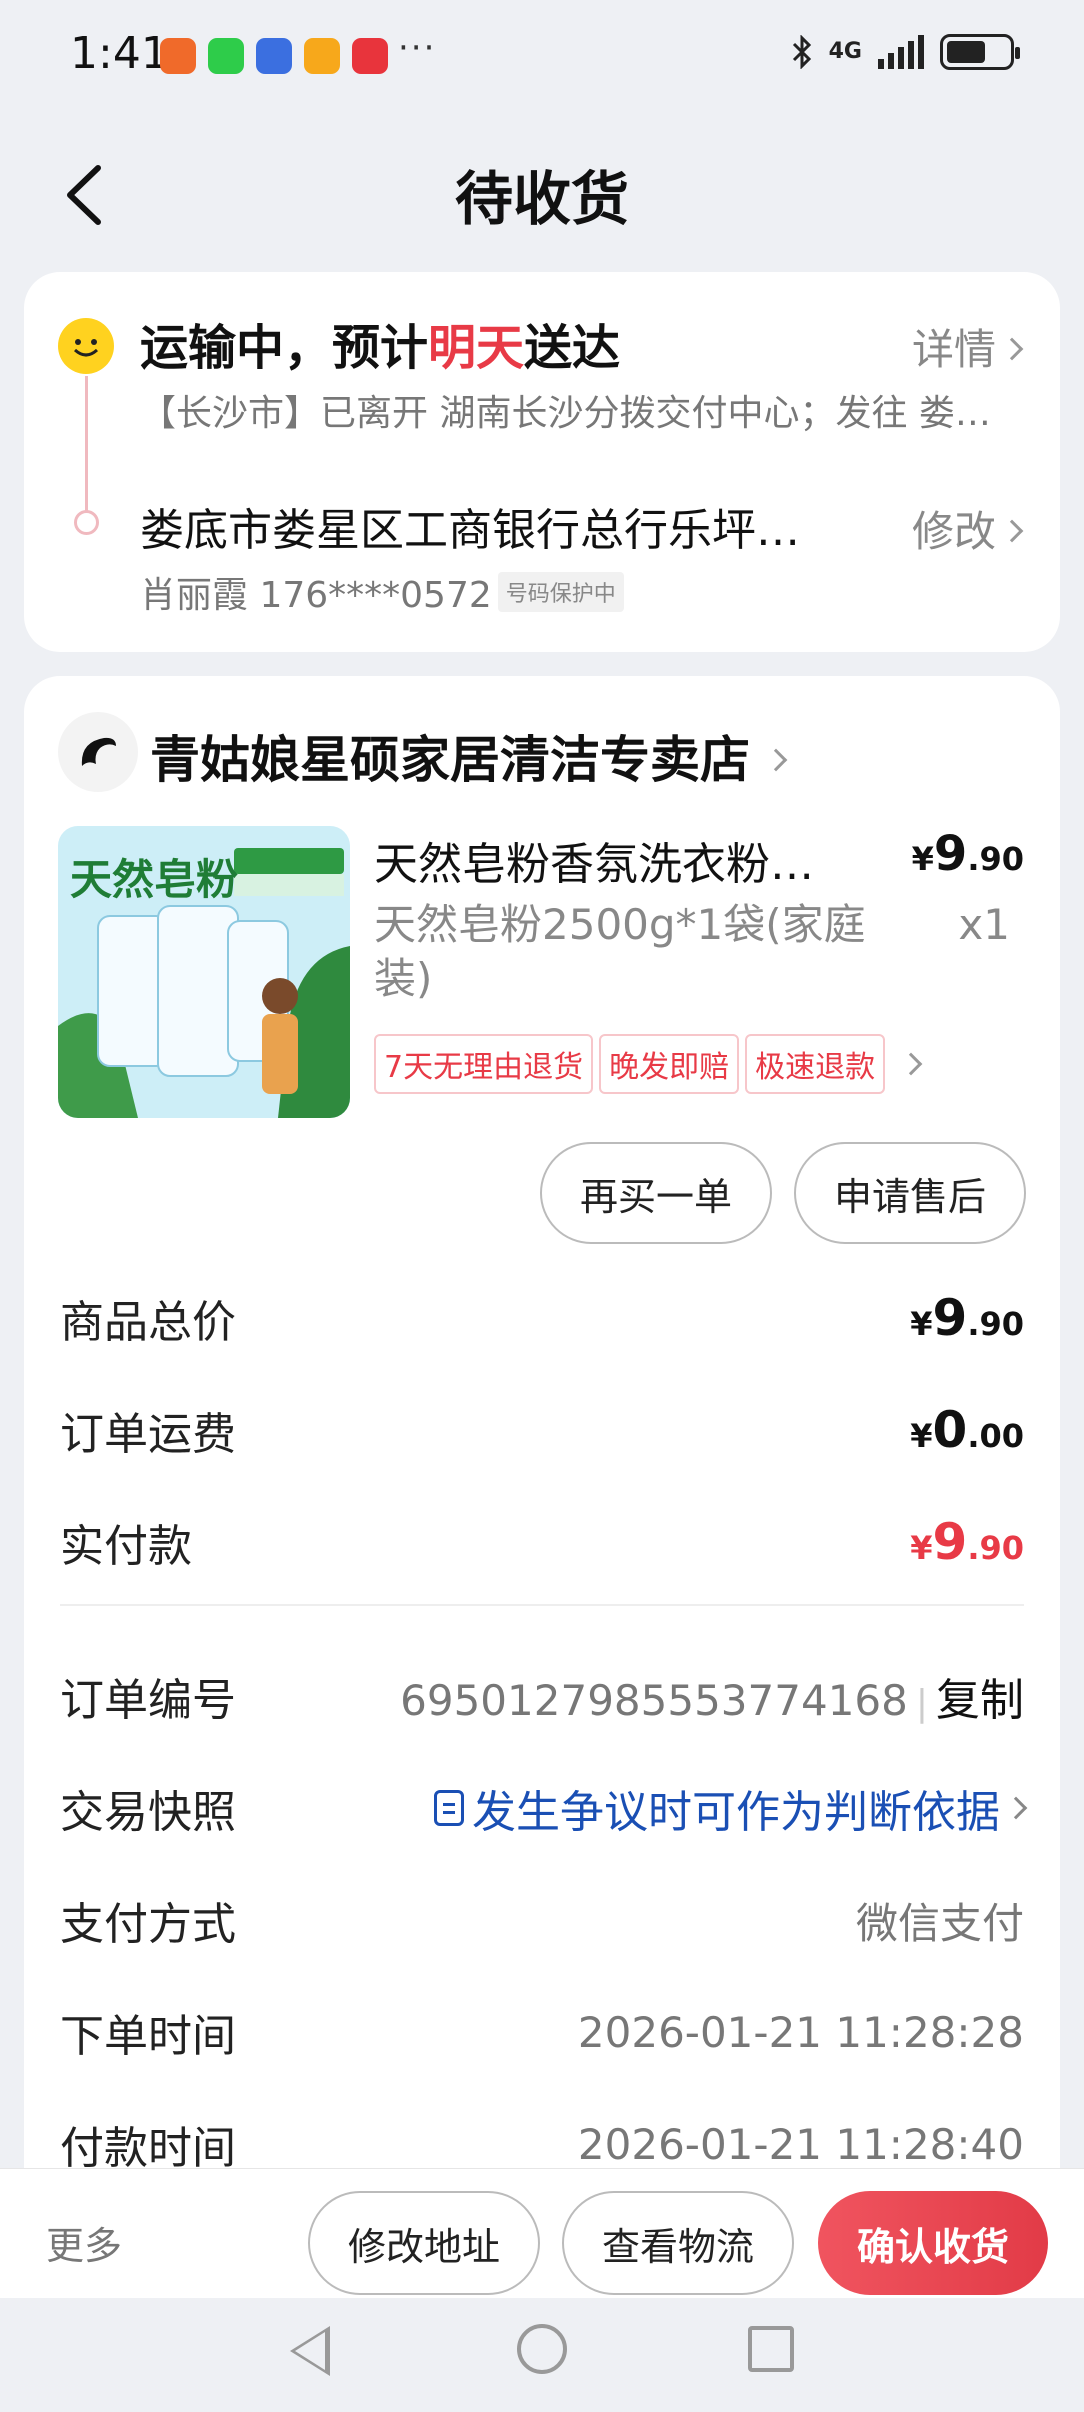 The height and width of the screenshot is (2412, 1084). What do you see at coordinates (901, 52) in the screenshot?
I see `signal-icon` at bounding box center [901, 52].